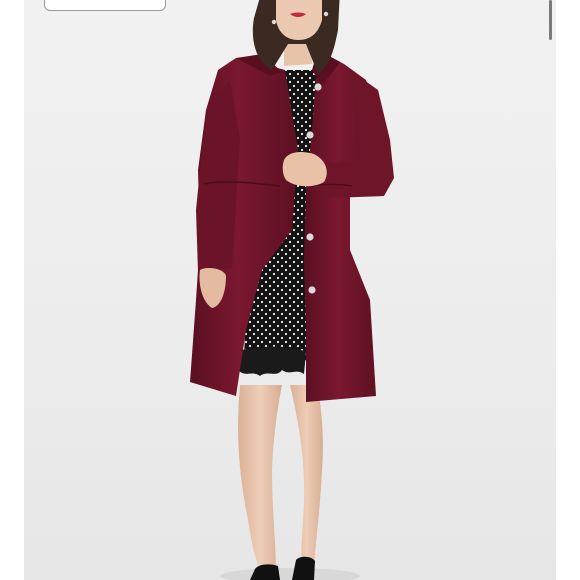 The width and height of the screenshot is (580, 580). I want to click on lace-hem, so click(272, 361).